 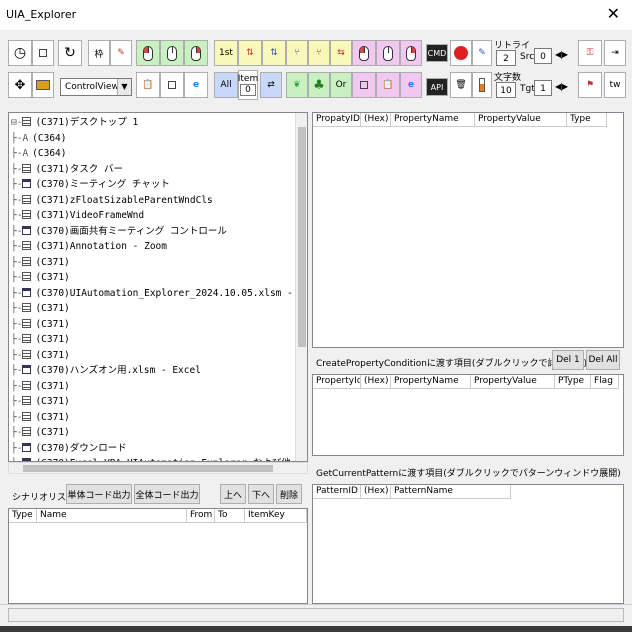 What do you see at coordinates (158, 556) in the screenshot?
I see `scenario-grid: Type Name From To ItemKey` at bounding box center [158, 556].